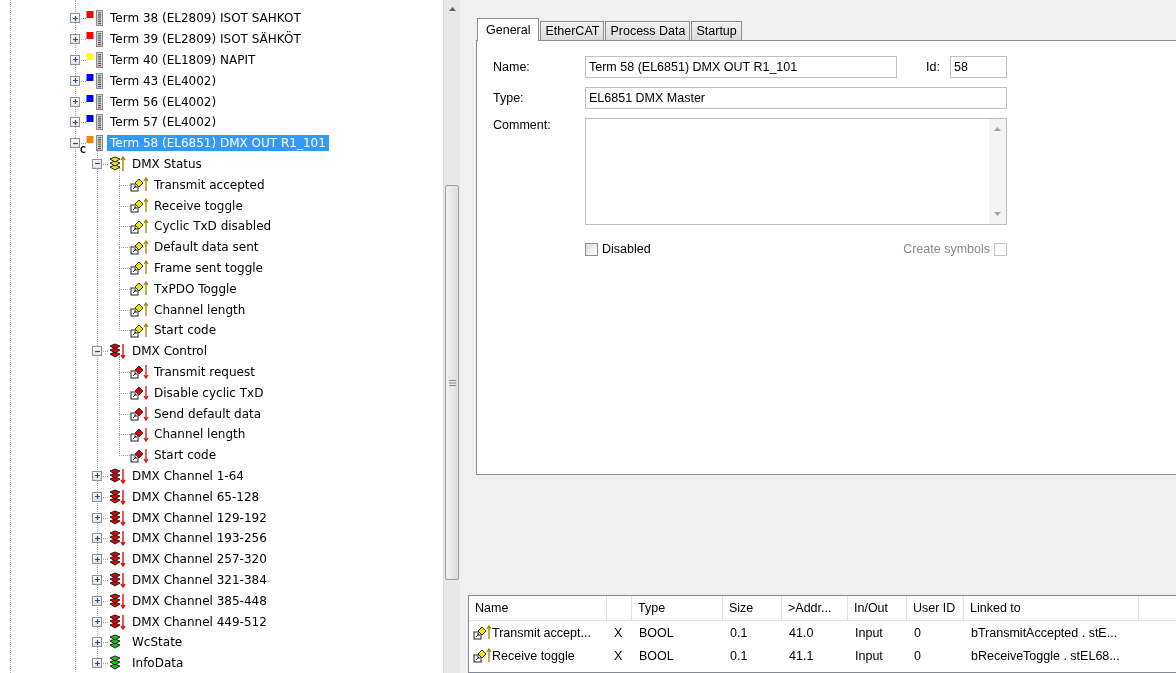 The image size is (1176, 673). What do you see at coordinates (869, 632) in the screenshot?
I see `table-cell: Input` at bounding box center [869, 632].